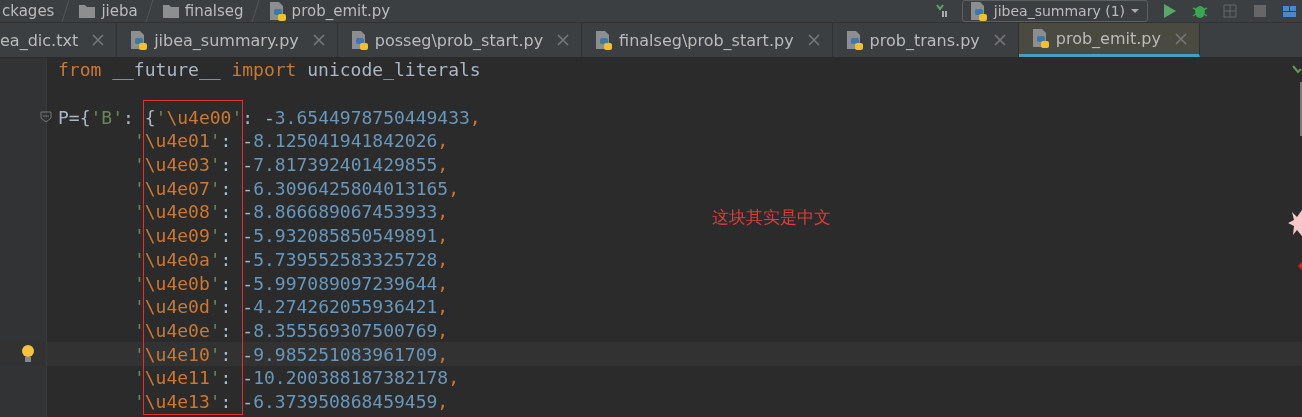 This screenshot has width=1302, height=417. Describe the element at coordinates (290, 283) in the screenshot. I see `code-line: '\u4e0b': -5.997089097239644,` at that location.